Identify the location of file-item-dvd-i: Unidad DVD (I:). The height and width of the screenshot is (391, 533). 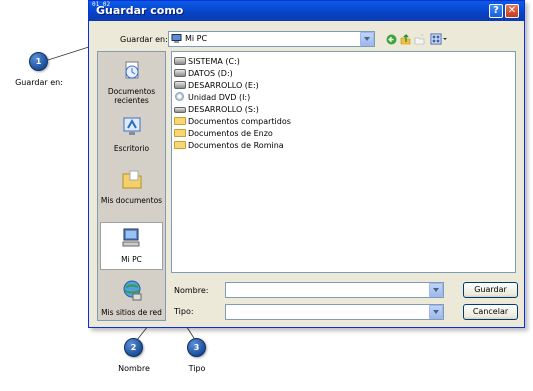
(212, 98).